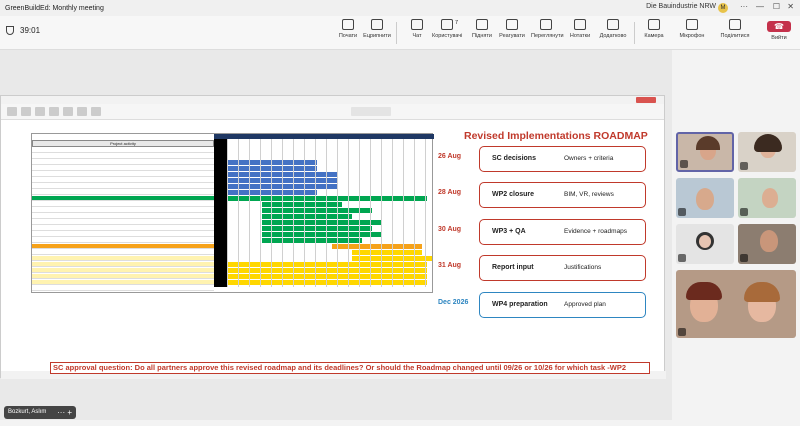  What do you see at coordinates (447, 24) in the screenshot?
I see `people-icon` at bounding box center [447, 24].